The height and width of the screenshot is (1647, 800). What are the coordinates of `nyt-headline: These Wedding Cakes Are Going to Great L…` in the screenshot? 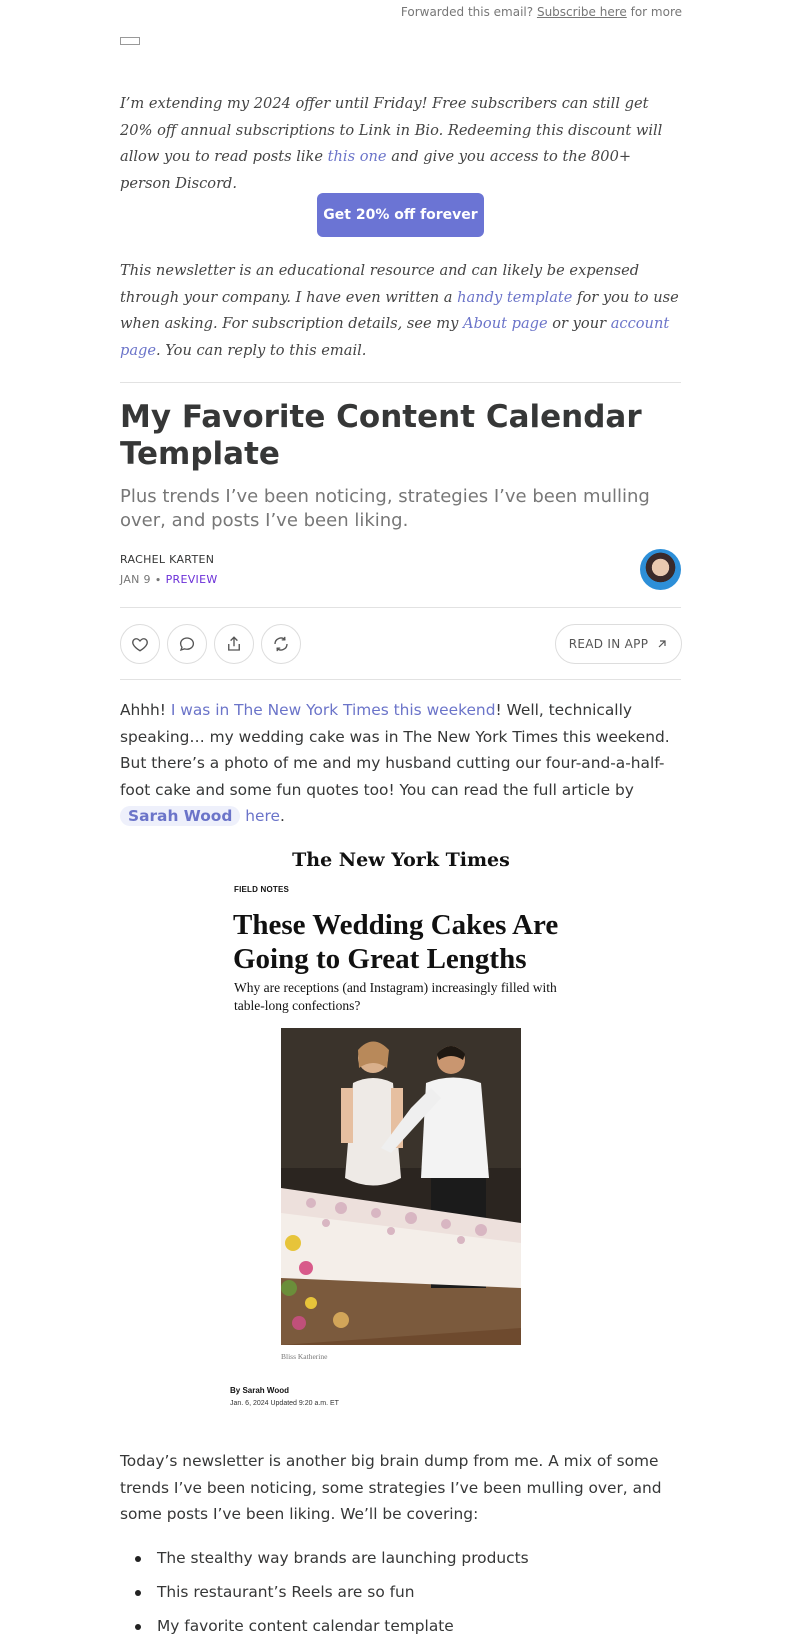 It's located at (396, 942).